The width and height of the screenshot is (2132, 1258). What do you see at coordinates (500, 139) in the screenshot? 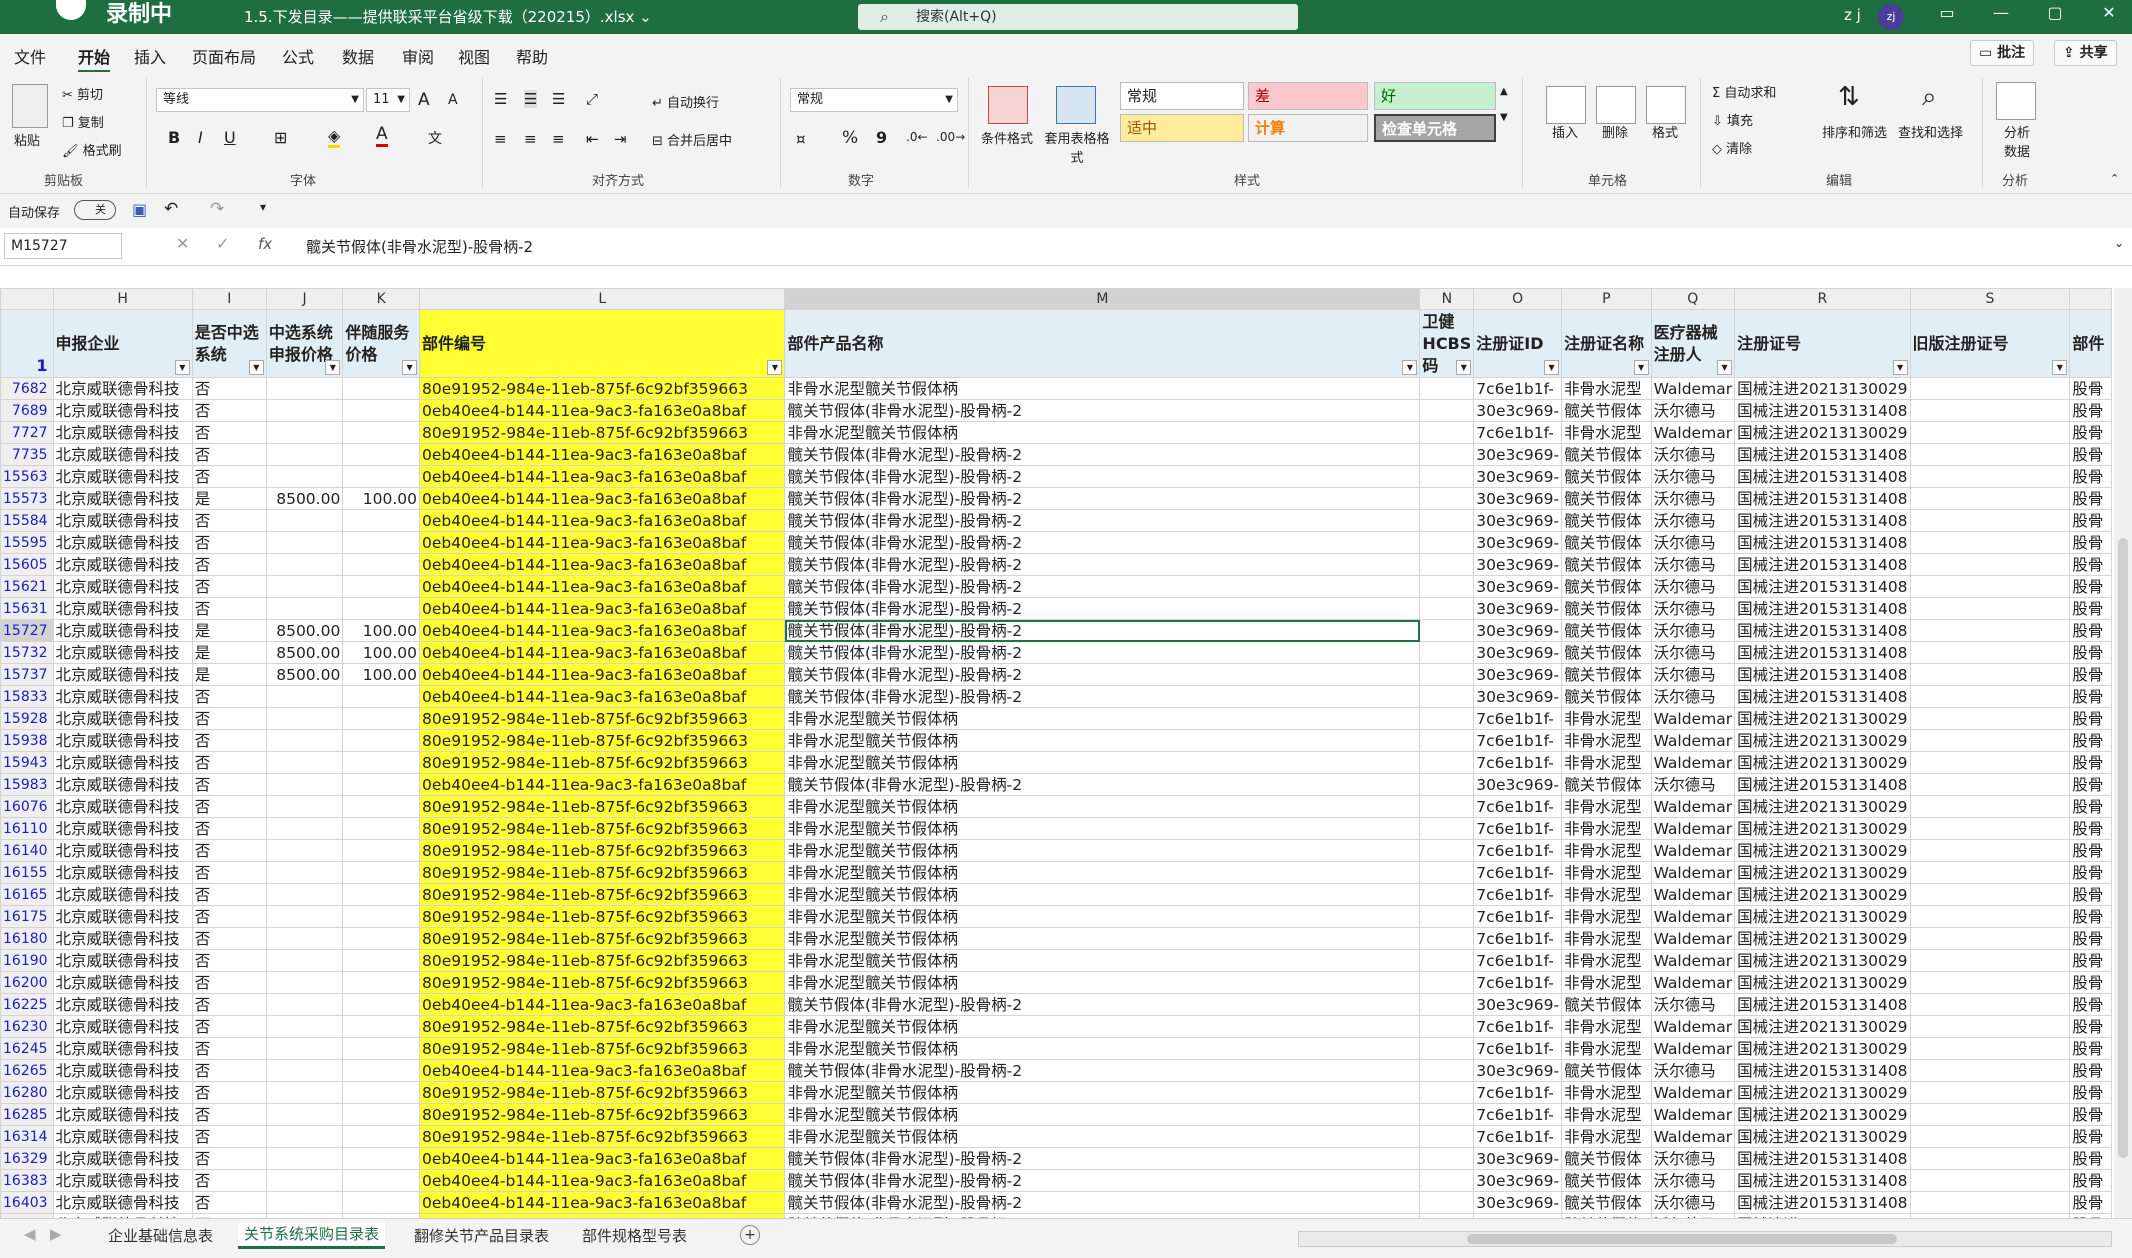
I see `align-left-icon: ≡` at bounding box center [500, 139].